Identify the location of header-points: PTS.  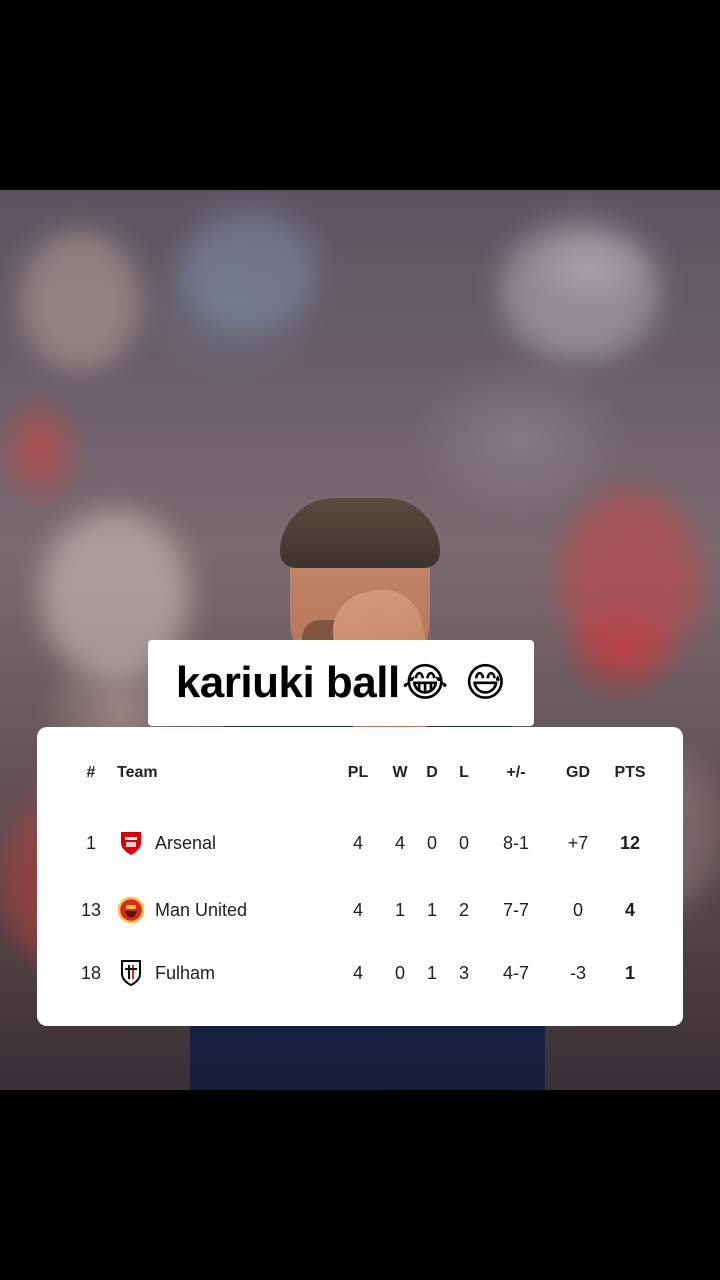
(630, 772).